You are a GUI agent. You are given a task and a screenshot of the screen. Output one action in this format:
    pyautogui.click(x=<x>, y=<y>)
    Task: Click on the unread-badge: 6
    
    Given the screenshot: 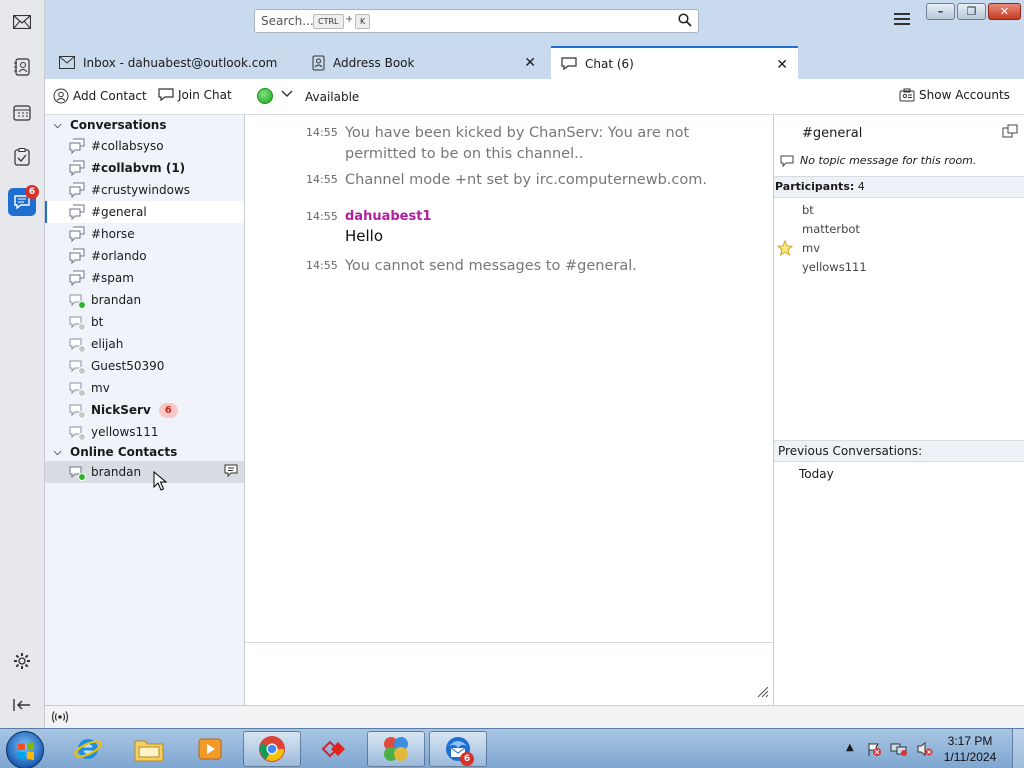 What is the action you would take?
    pyautogui.click(x=168, y=410)
    